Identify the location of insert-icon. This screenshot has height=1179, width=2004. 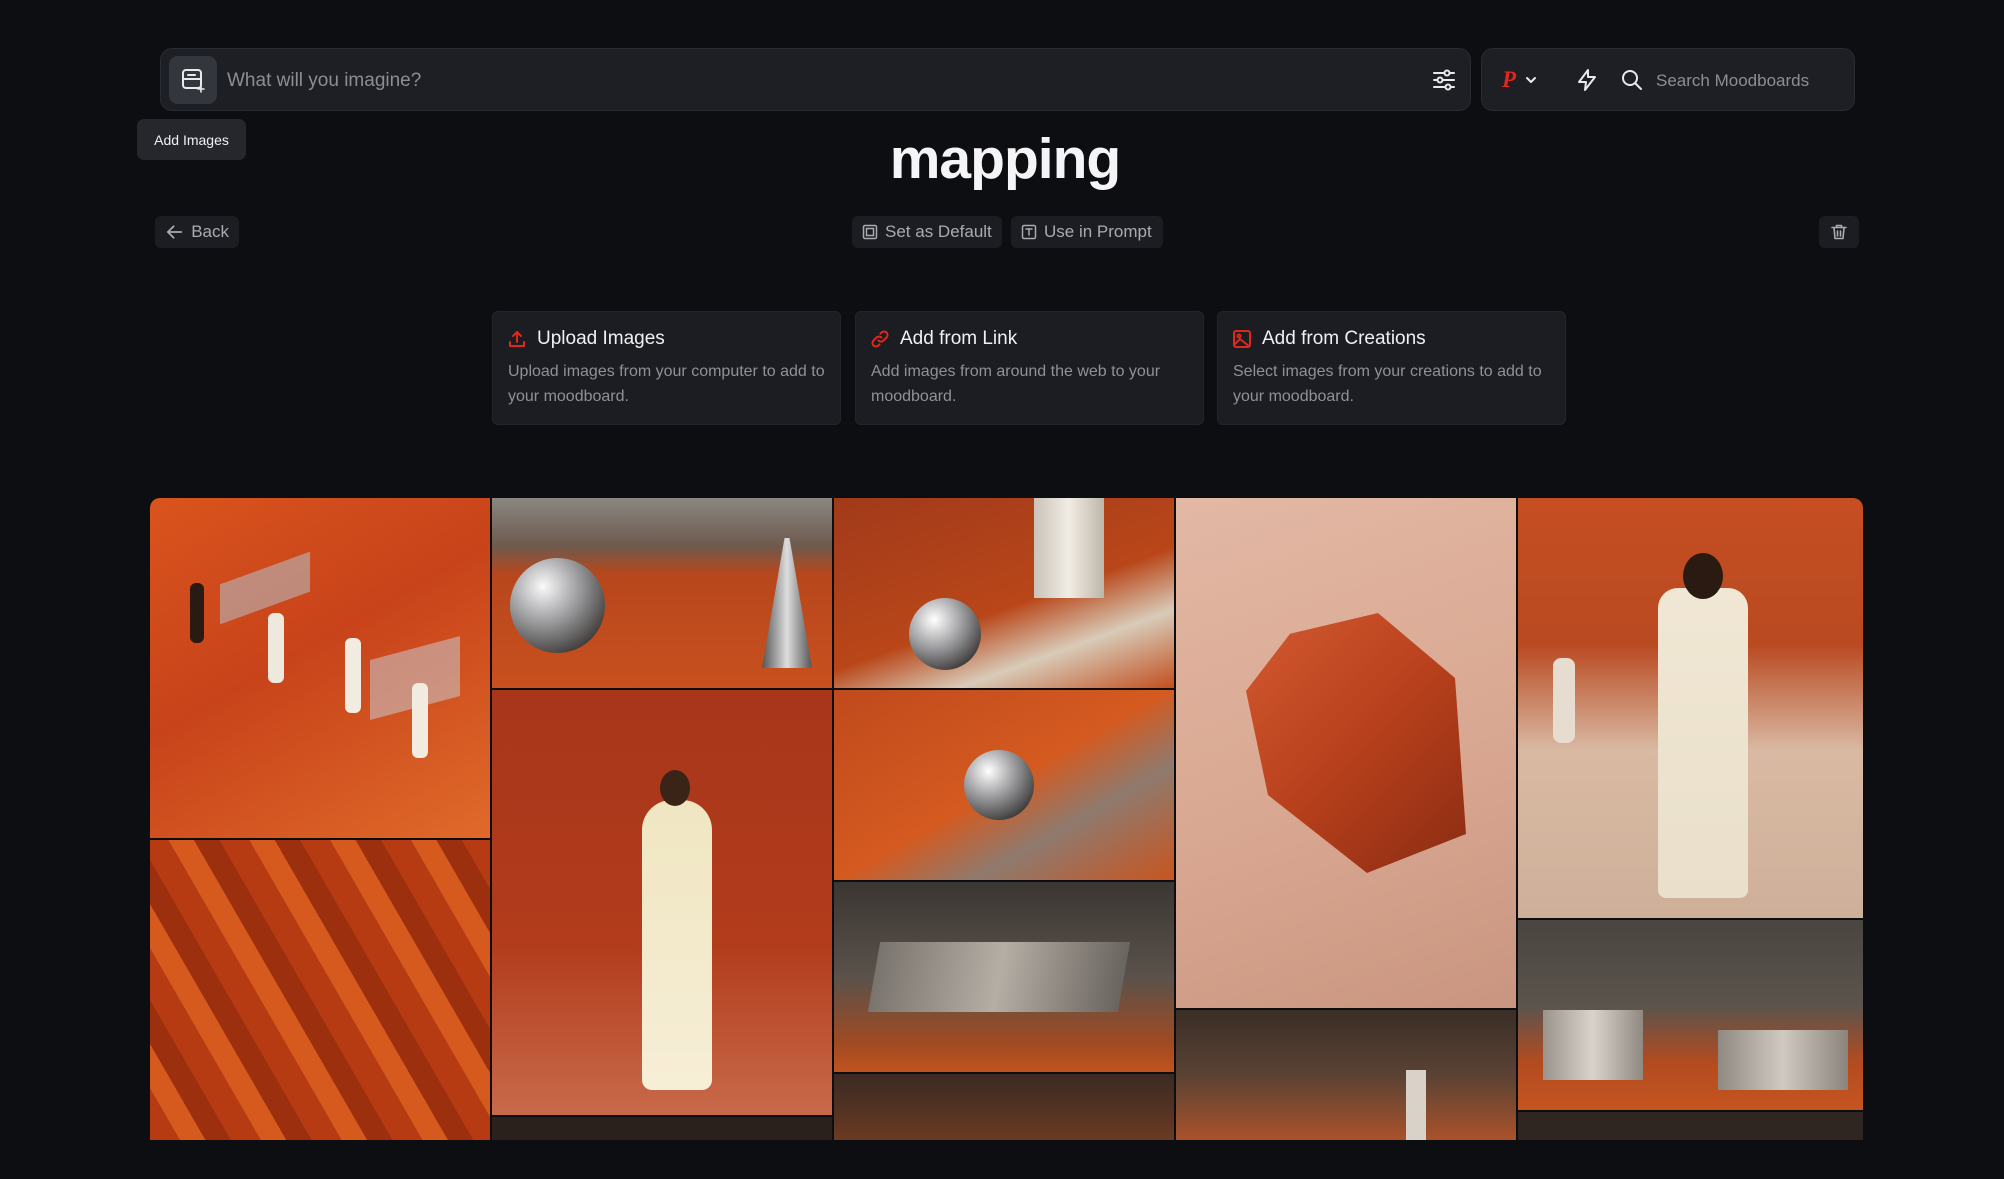
(1029, 232).